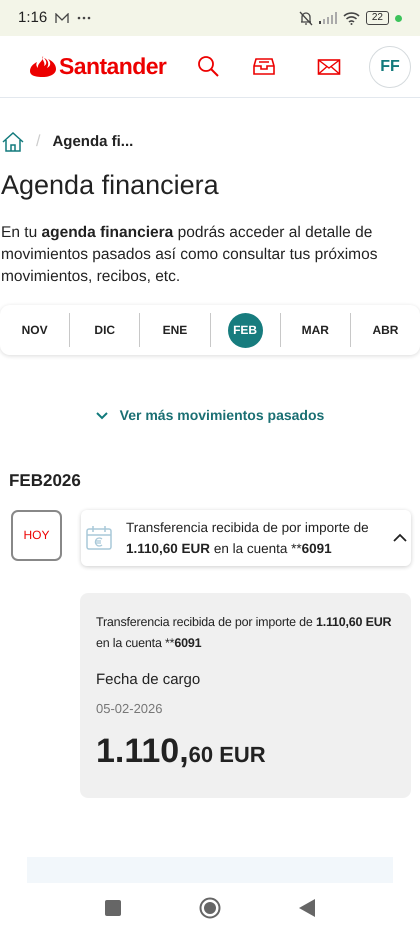  What do you see at coordinates (307, 908) in the screenshot?
I see `back-icon` at bounding box center [307, 908].